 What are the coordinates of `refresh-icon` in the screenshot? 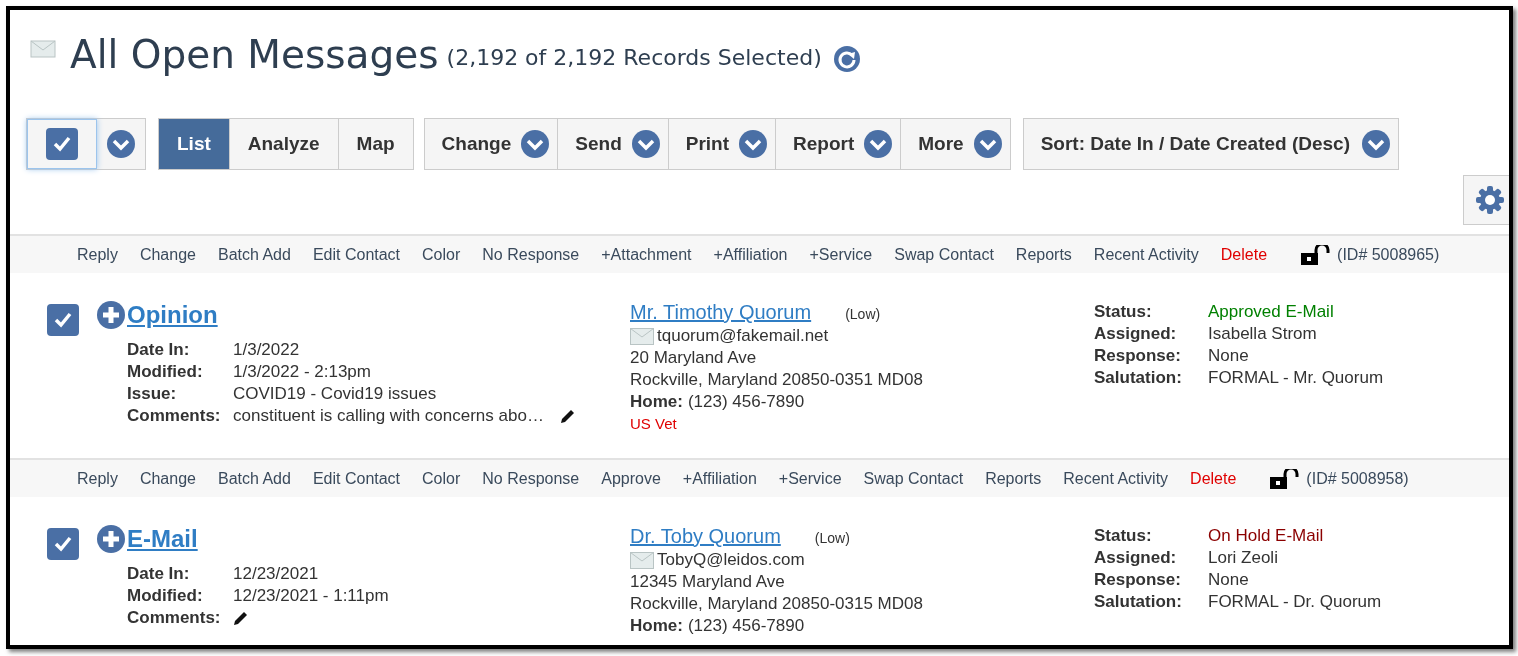 It's located at (846, 59).